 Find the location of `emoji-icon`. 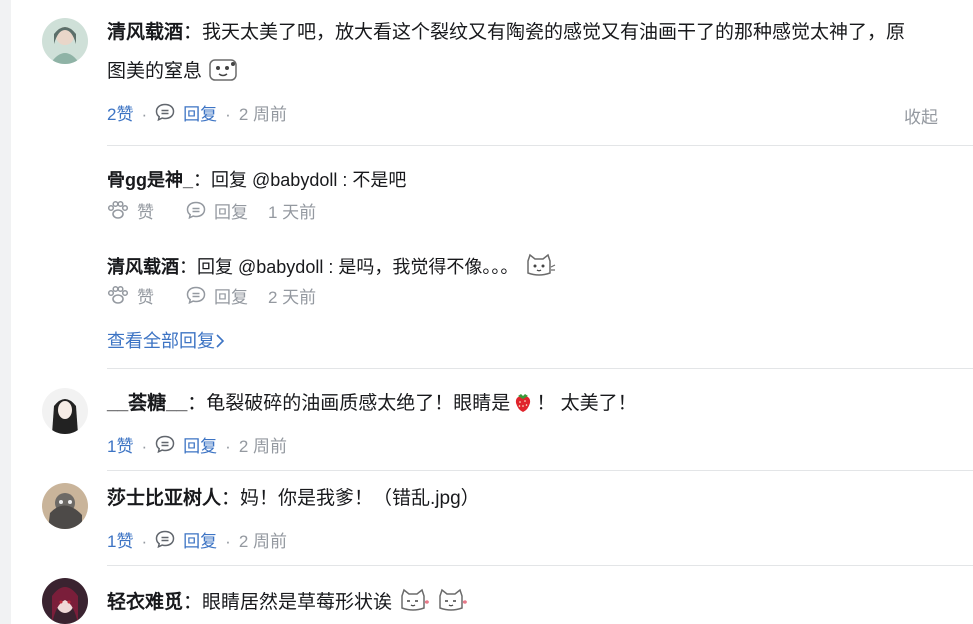

emoji-icon is located at coordinates (224, 74).